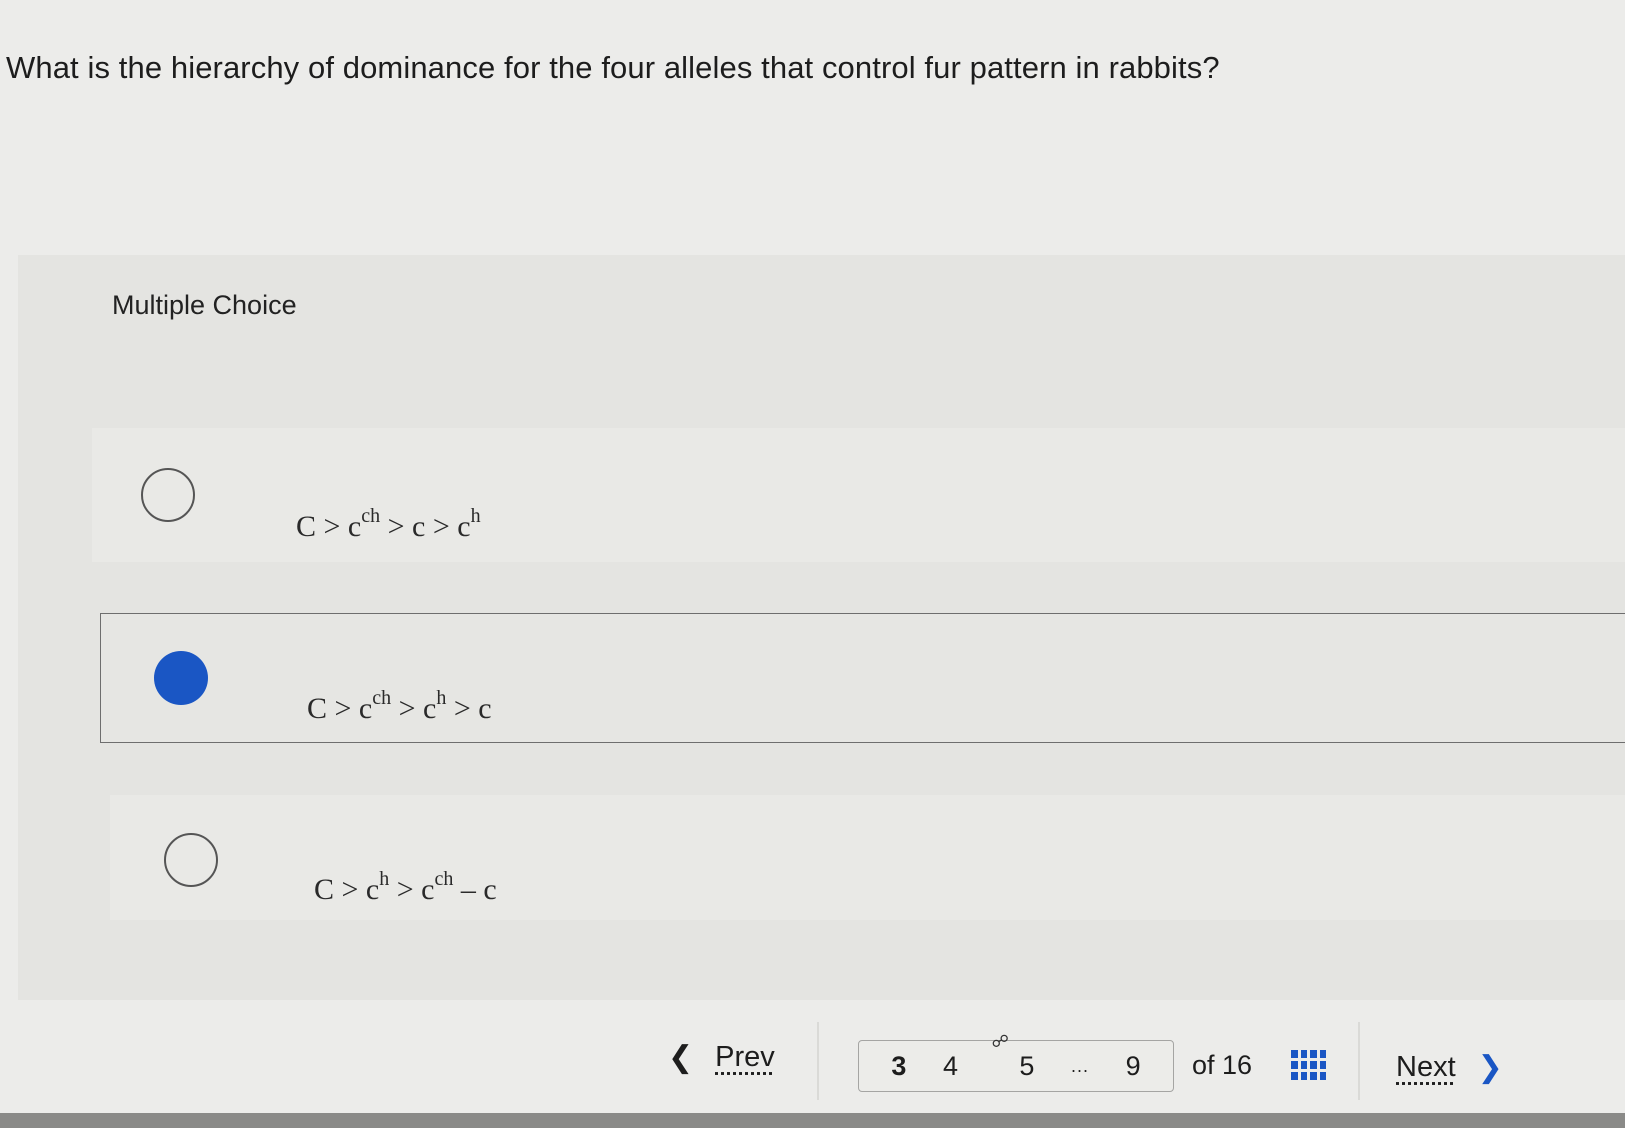 This screenshot has width=1625, height=1128. Describe the element at coordinates (425, 526) in the screenshot. I see `formula-text: > c > c` at that location.